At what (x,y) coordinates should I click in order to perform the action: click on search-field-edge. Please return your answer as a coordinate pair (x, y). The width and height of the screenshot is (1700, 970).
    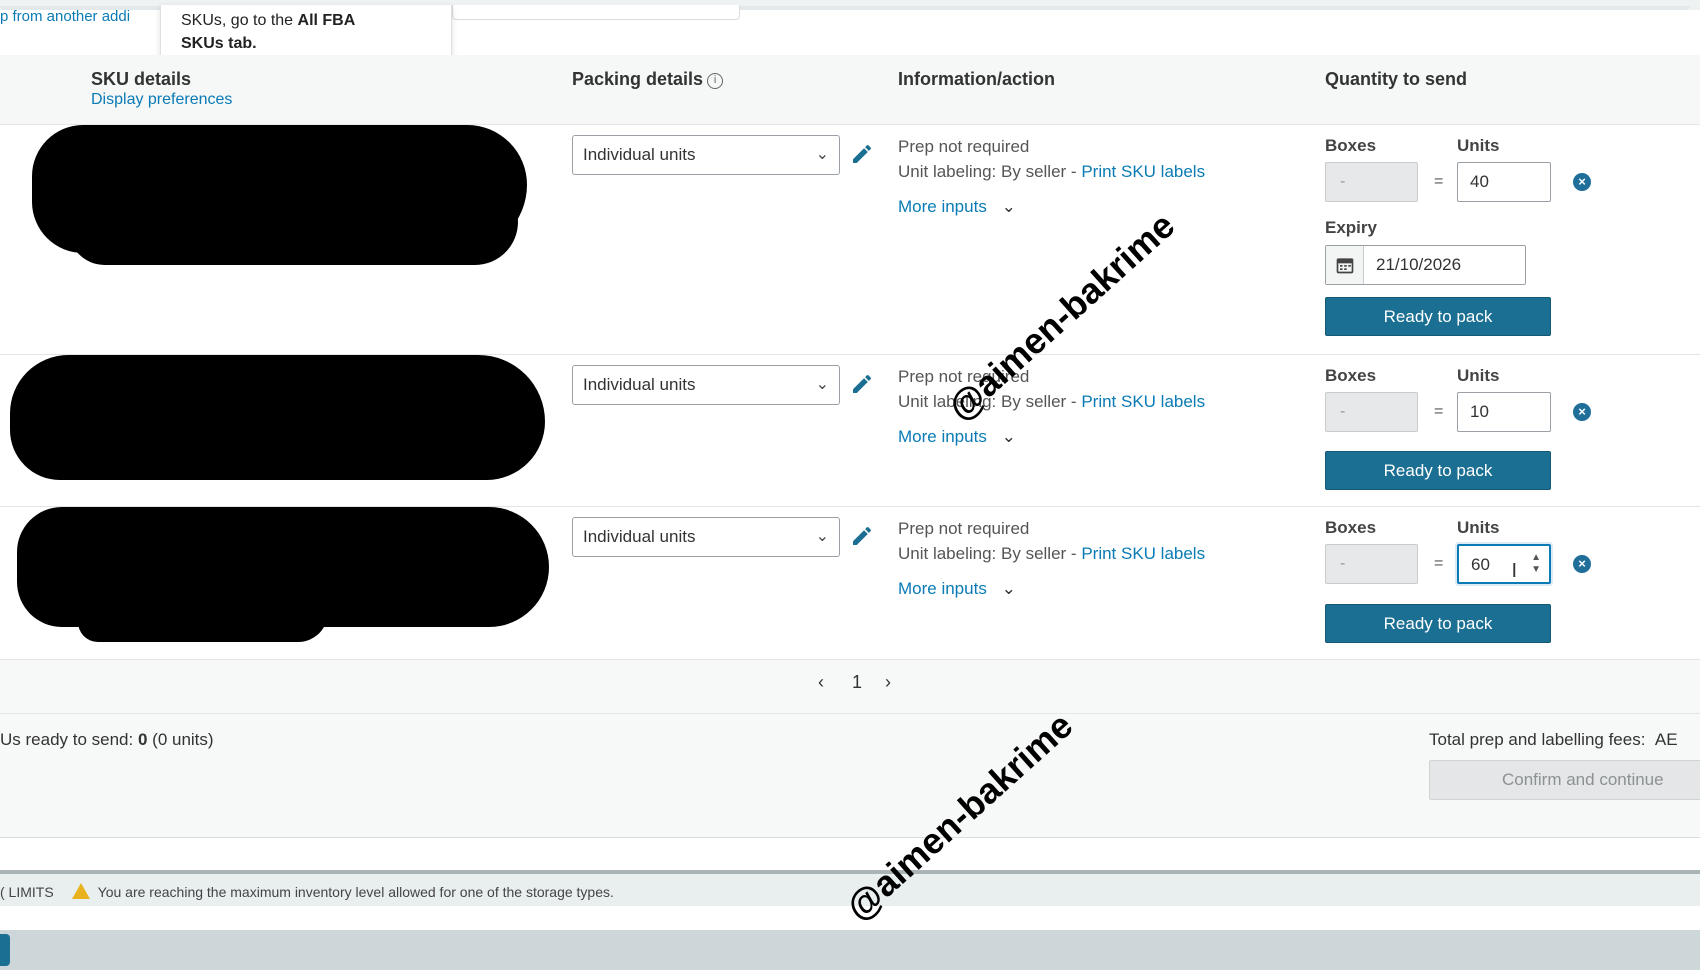
    Looking at the image, I should click on (596, 12).